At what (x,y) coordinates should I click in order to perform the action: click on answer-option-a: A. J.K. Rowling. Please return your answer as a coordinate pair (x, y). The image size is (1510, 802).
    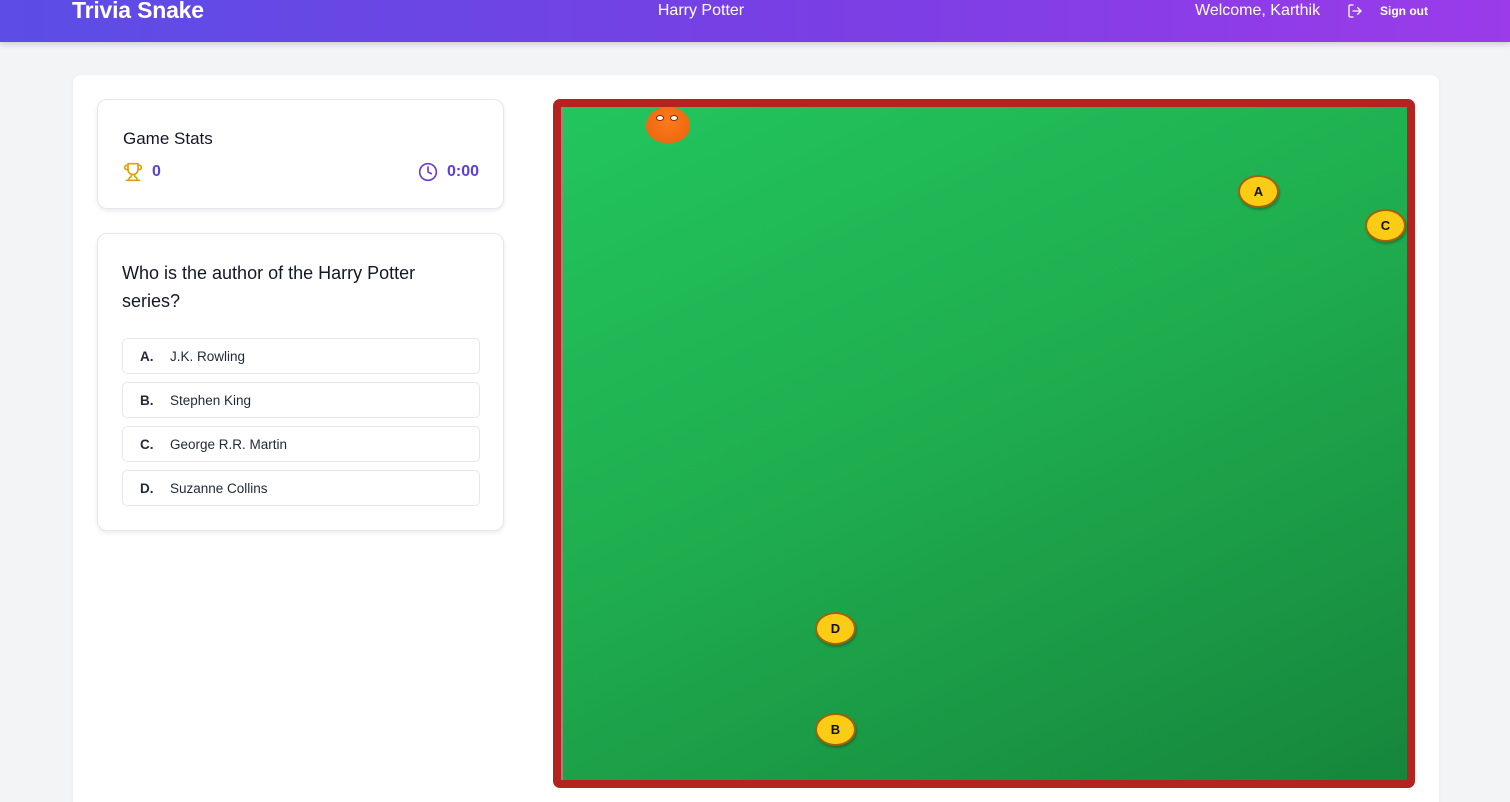
    Looking at the image, I should click on (301, 356).